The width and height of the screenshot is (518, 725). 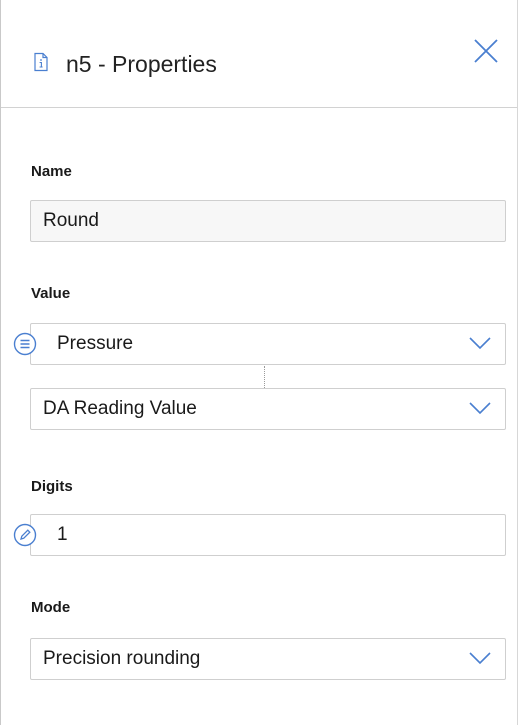 What do you see at coordinates (122, 658) in the screenshot?
I see `mode-value: Precision rounding` at bounding box center [122, 658].